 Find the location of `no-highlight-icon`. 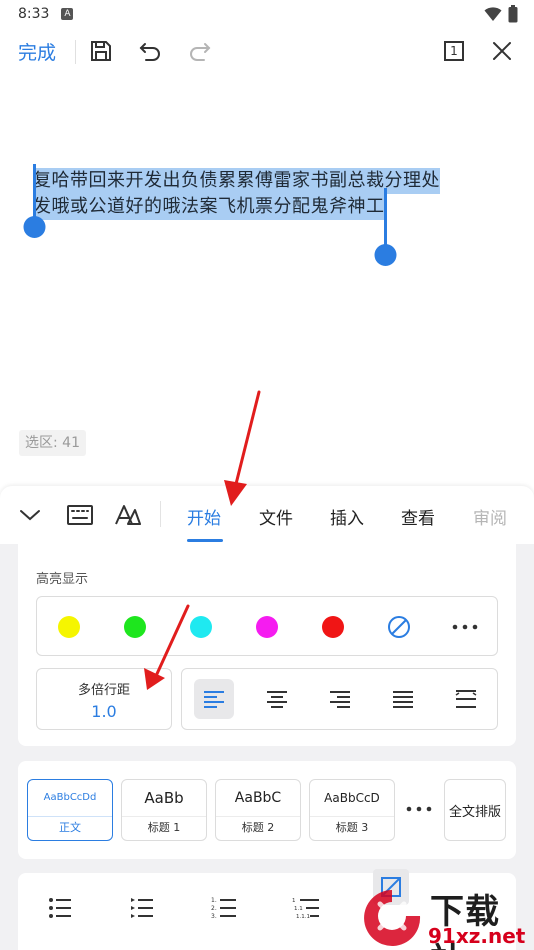

no-highlight-icon is located at coordinates (399, 627).